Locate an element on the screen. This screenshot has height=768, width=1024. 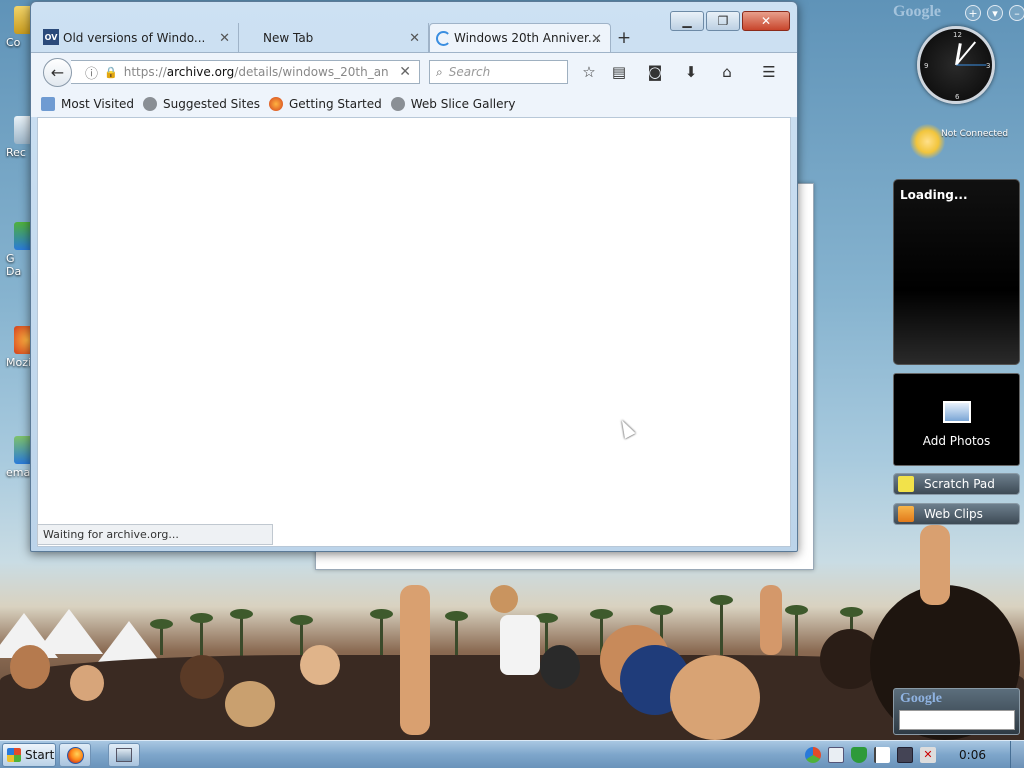
close-icon: ✕ is located at coordinates (766, 21).